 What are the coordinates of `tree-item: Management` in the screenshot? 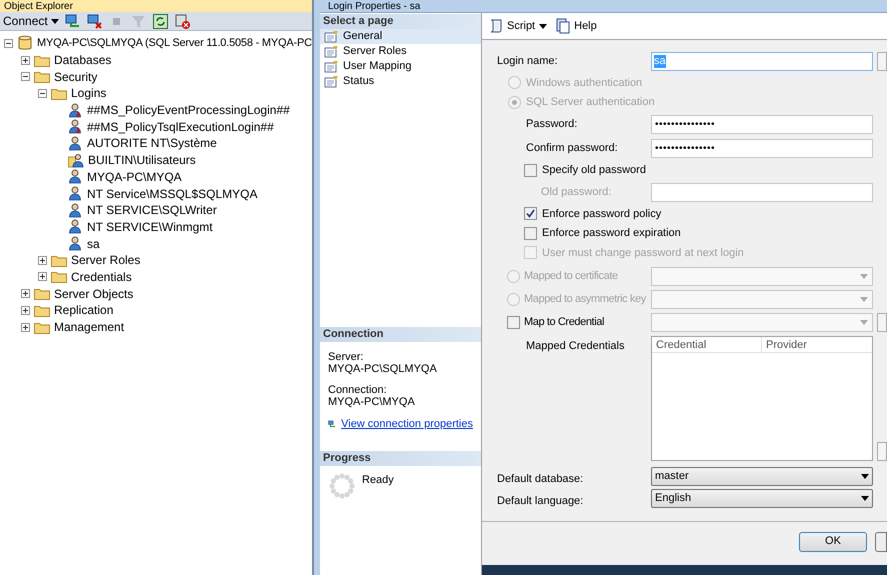 It's located at (89, 327).